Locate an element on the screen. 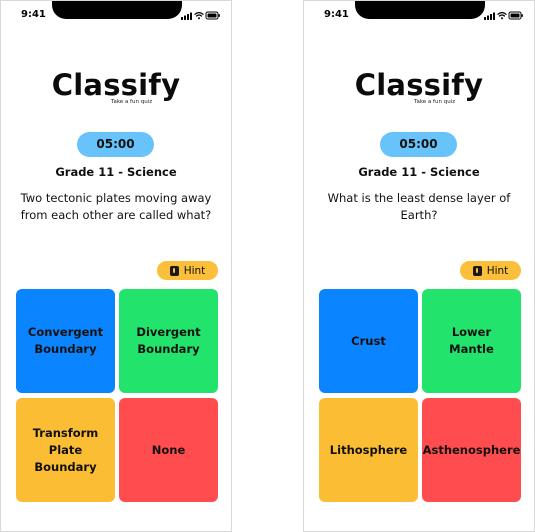 The height and width of the screenshot is (532, 535). answer-option-crust: Crust is located at coordinates (368, 341).